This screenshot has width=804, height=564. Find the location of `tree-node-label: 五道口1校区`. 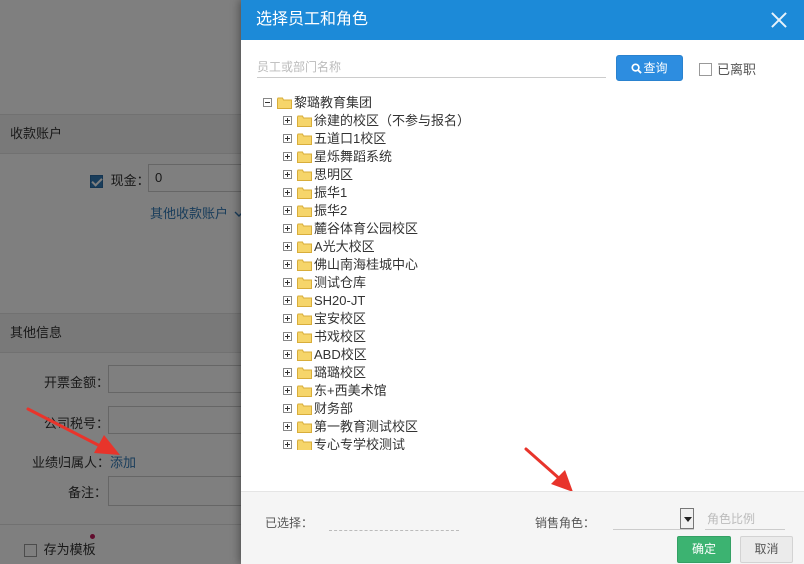

tree-node-label: 五道口1校区 is located at coordinates (350, 138).